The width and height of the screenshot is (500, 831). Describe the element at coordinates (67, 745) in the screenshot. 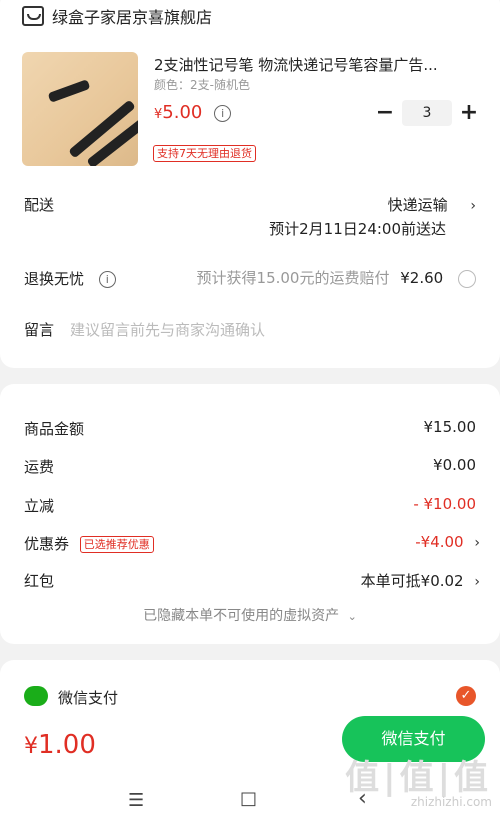

I see `total-value: 1.00` at that location.